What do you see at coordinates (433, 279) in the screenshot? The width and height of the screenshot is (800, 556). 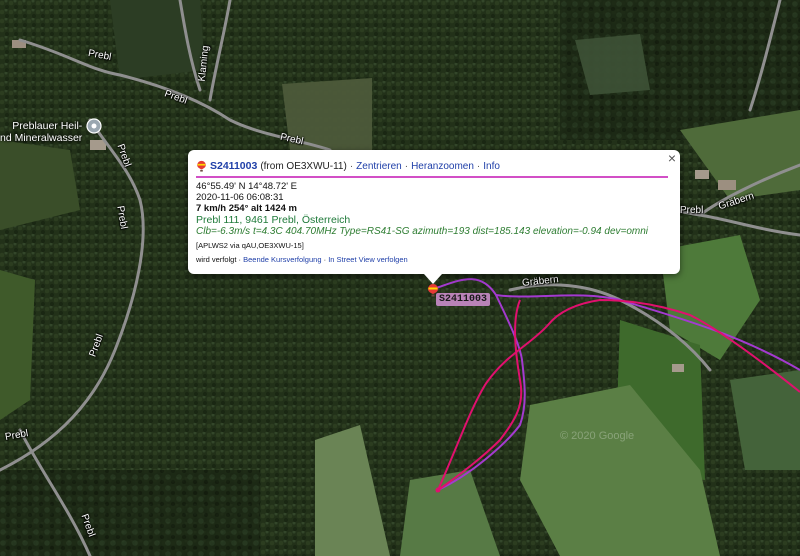 I see `info-window-pointer` at bounding box center [433, 279].